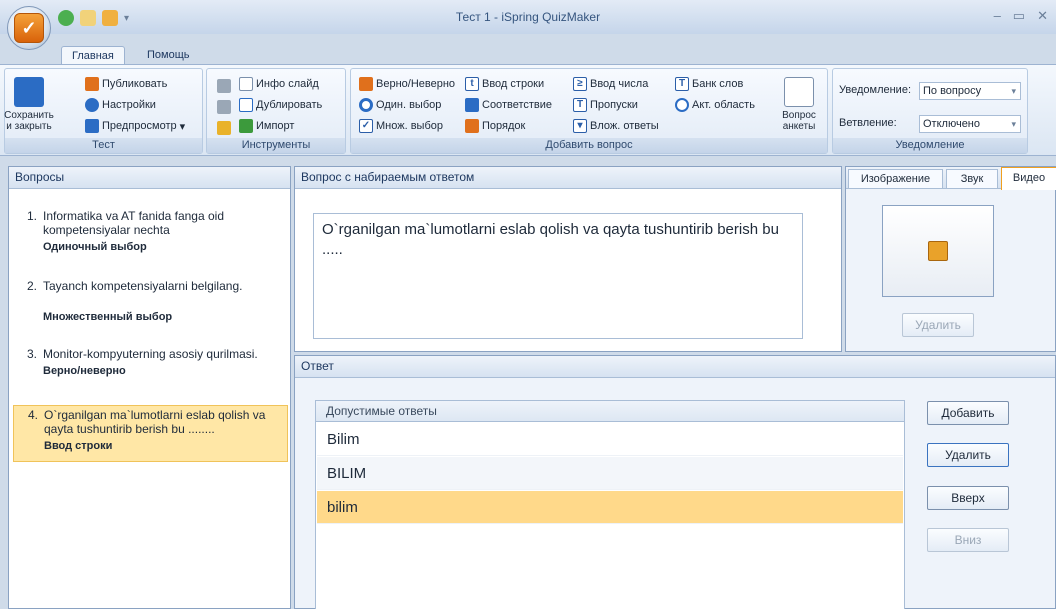  What do you see at coordinates (103, 145) in the screenshot?
I see `group-test-caption: Тест` at bounding box center [103, 145].